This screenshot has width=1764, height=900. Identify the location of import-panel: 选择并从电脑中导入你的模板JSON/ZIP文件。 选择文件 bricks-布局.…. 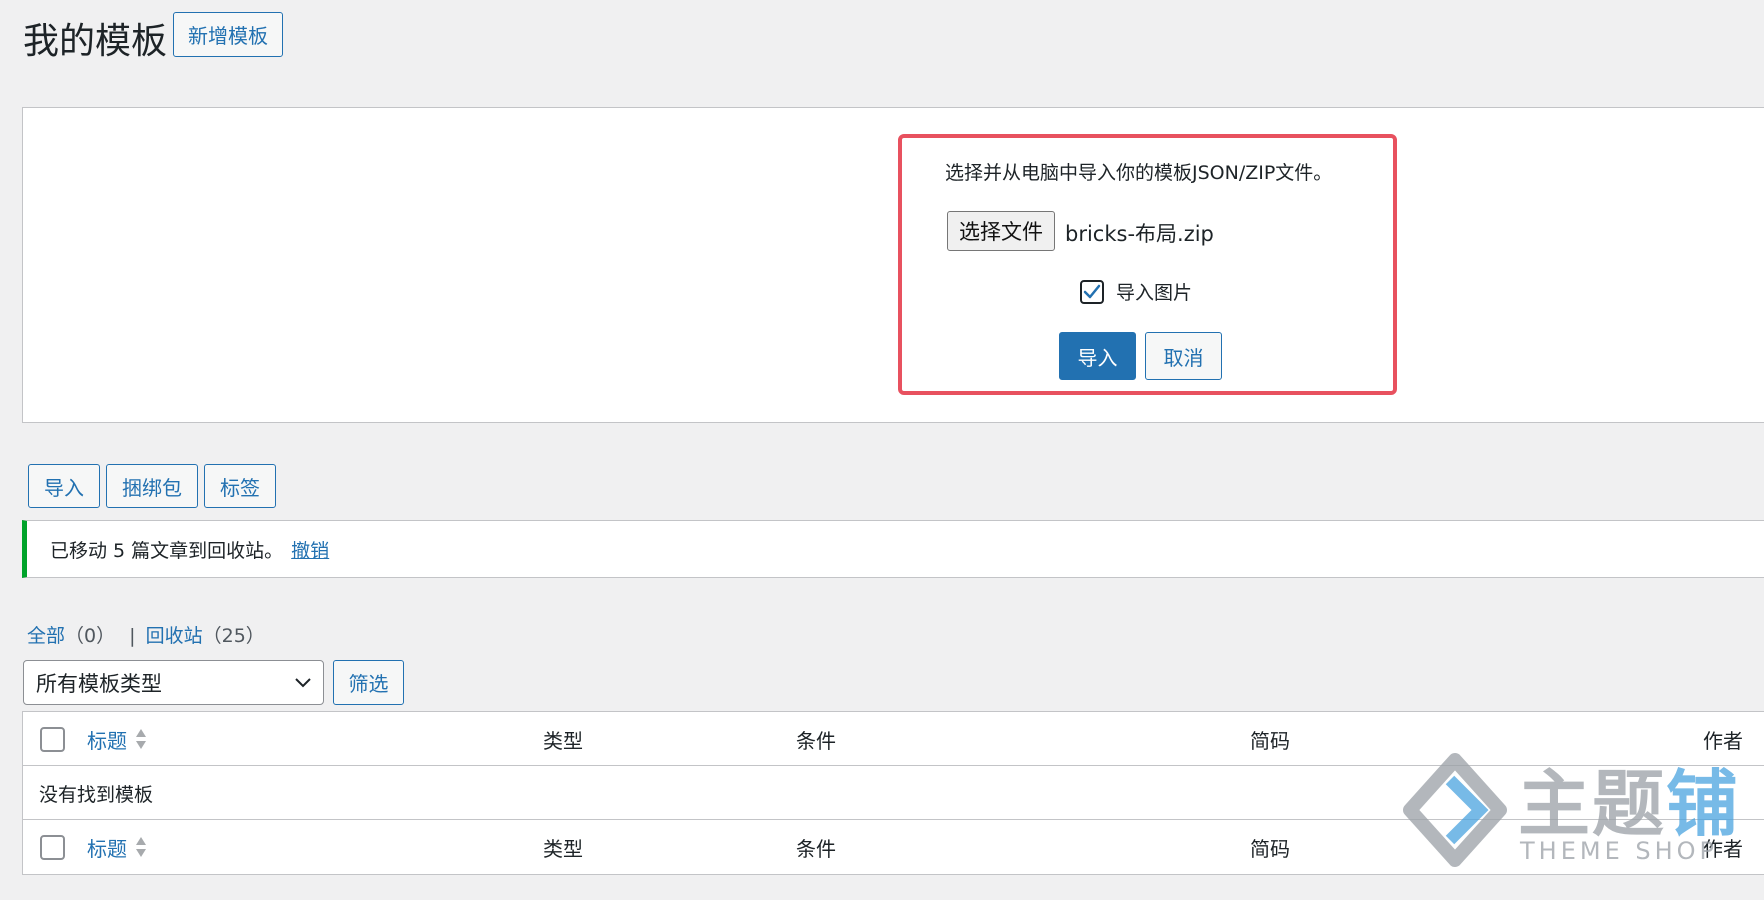
(1147, 264).